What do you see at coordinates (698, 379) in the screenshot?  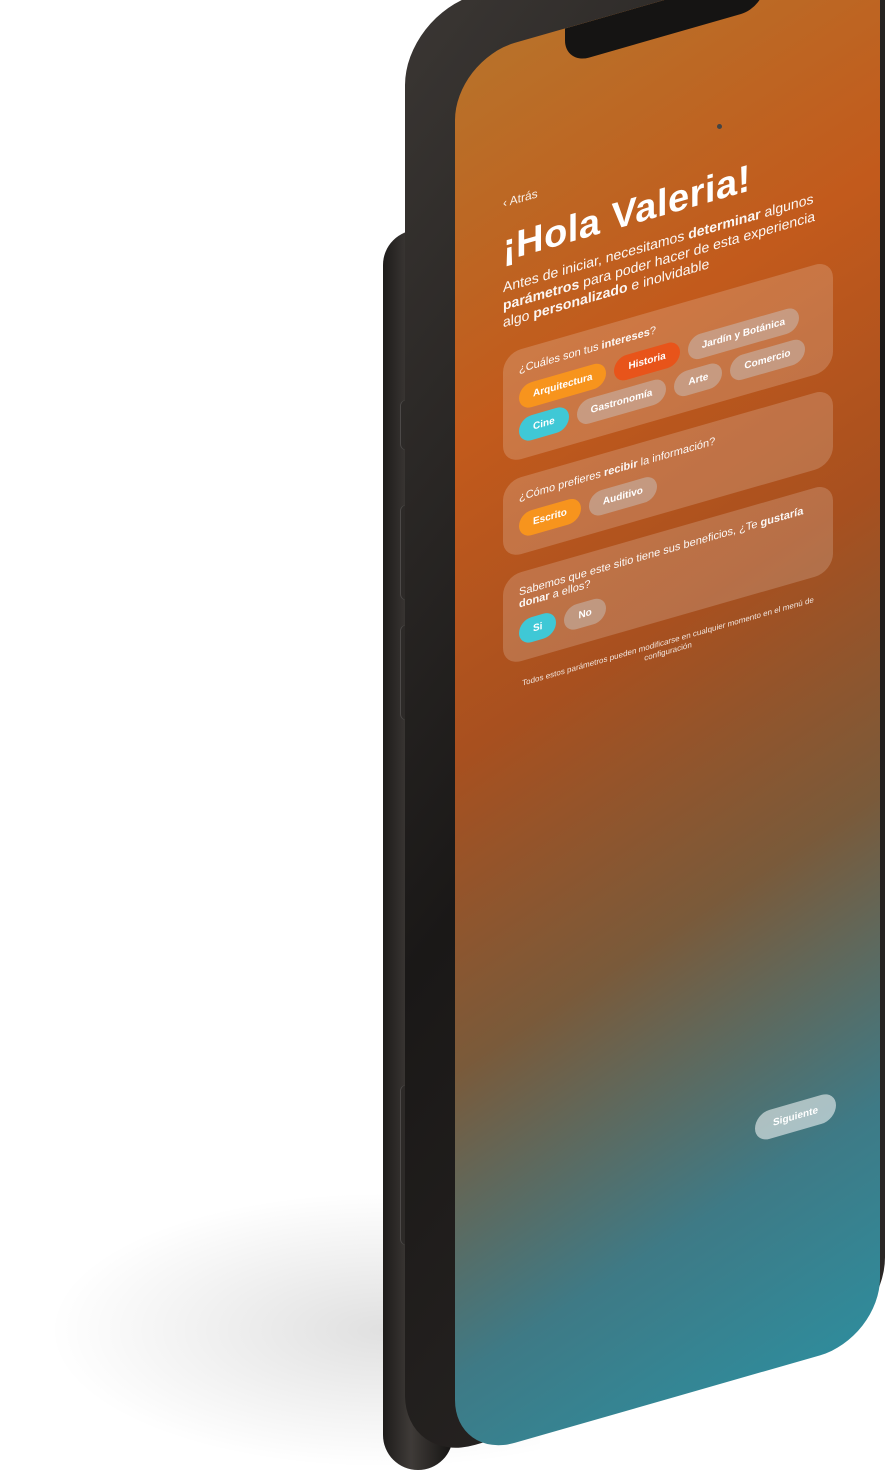 I see `chip-arte: Arte` at bounding box center [698, 379].